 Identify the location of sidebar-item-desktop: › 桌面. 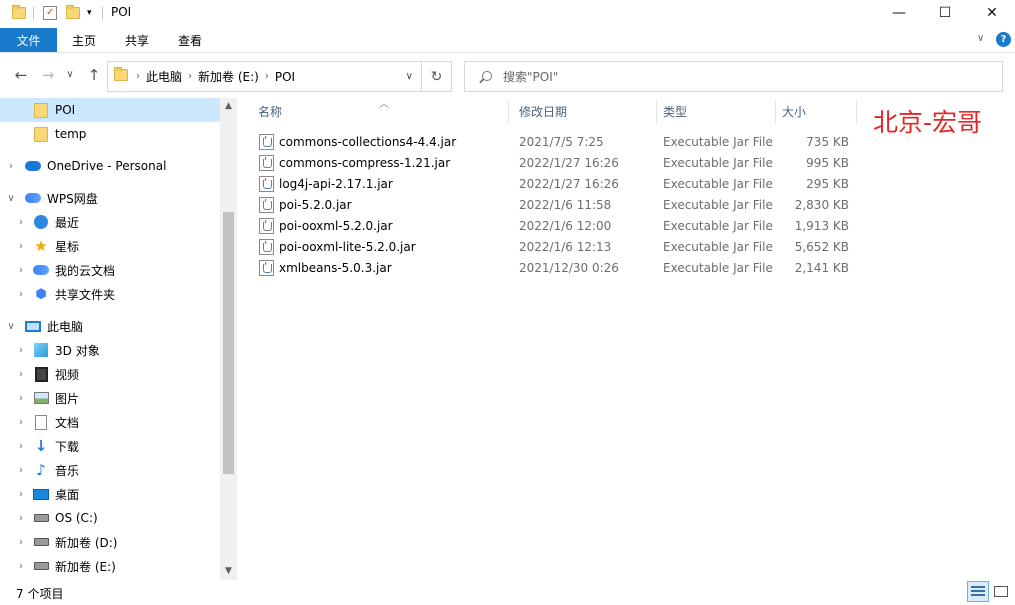
(110, 494).